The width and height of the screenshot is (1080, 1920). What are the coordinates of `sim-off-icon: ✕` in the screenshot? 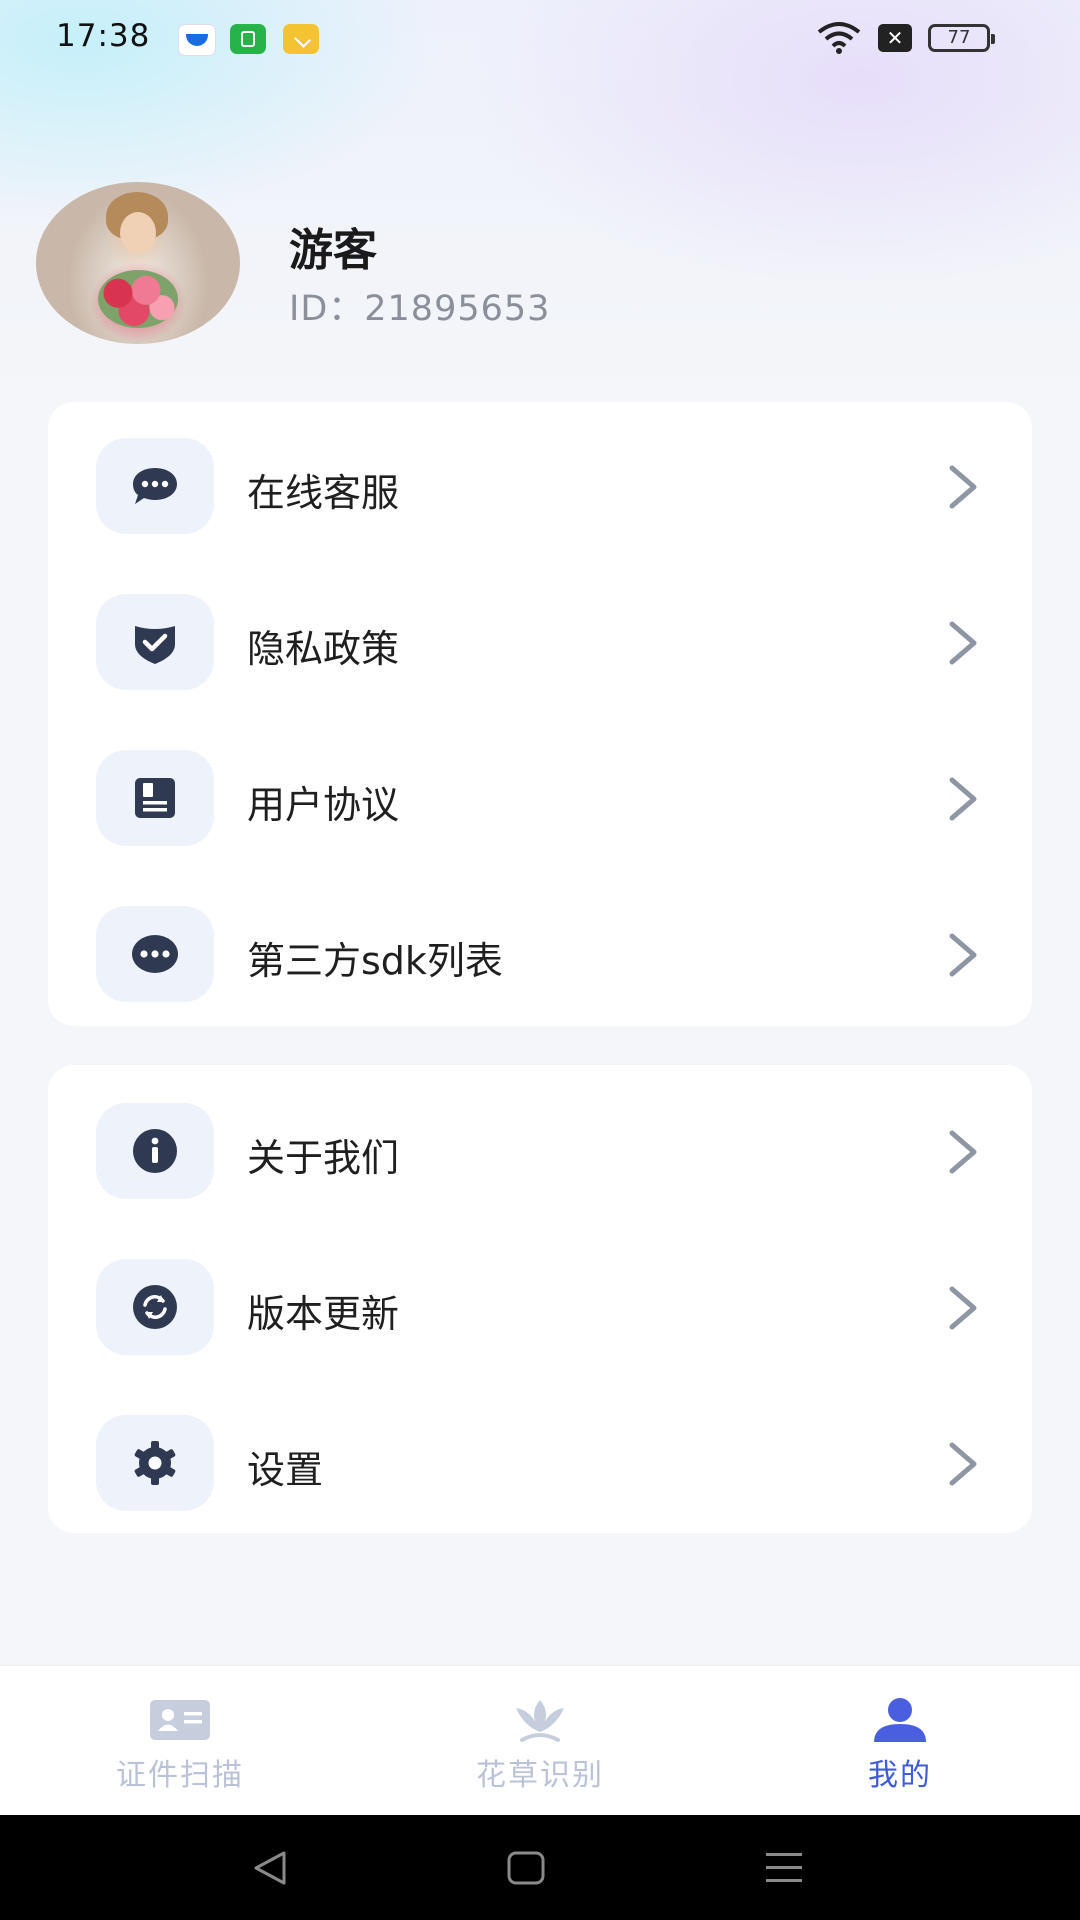 It's located at (895, 38).